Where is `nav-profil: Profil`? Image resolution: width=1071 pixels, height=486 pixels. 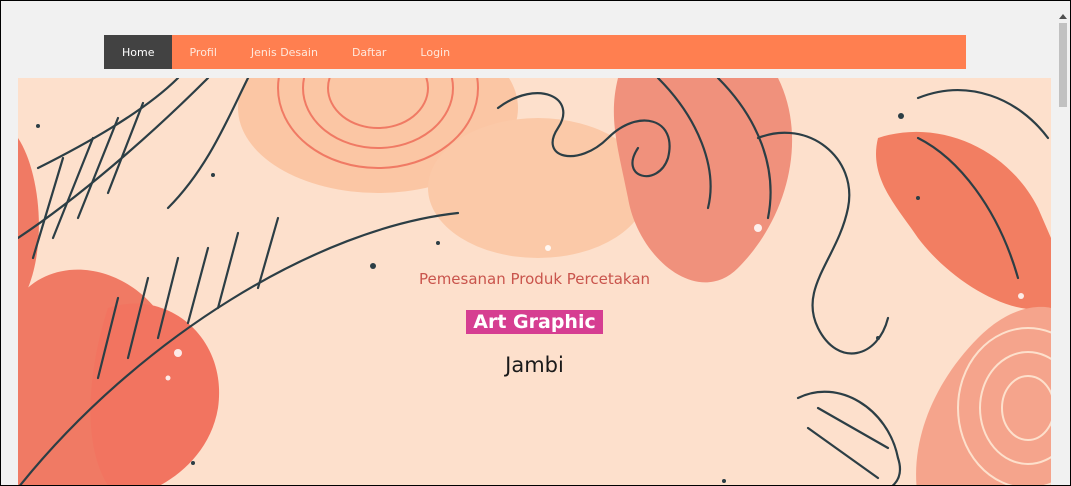 nav-profil: Profil is located at coordinates (202, 52).